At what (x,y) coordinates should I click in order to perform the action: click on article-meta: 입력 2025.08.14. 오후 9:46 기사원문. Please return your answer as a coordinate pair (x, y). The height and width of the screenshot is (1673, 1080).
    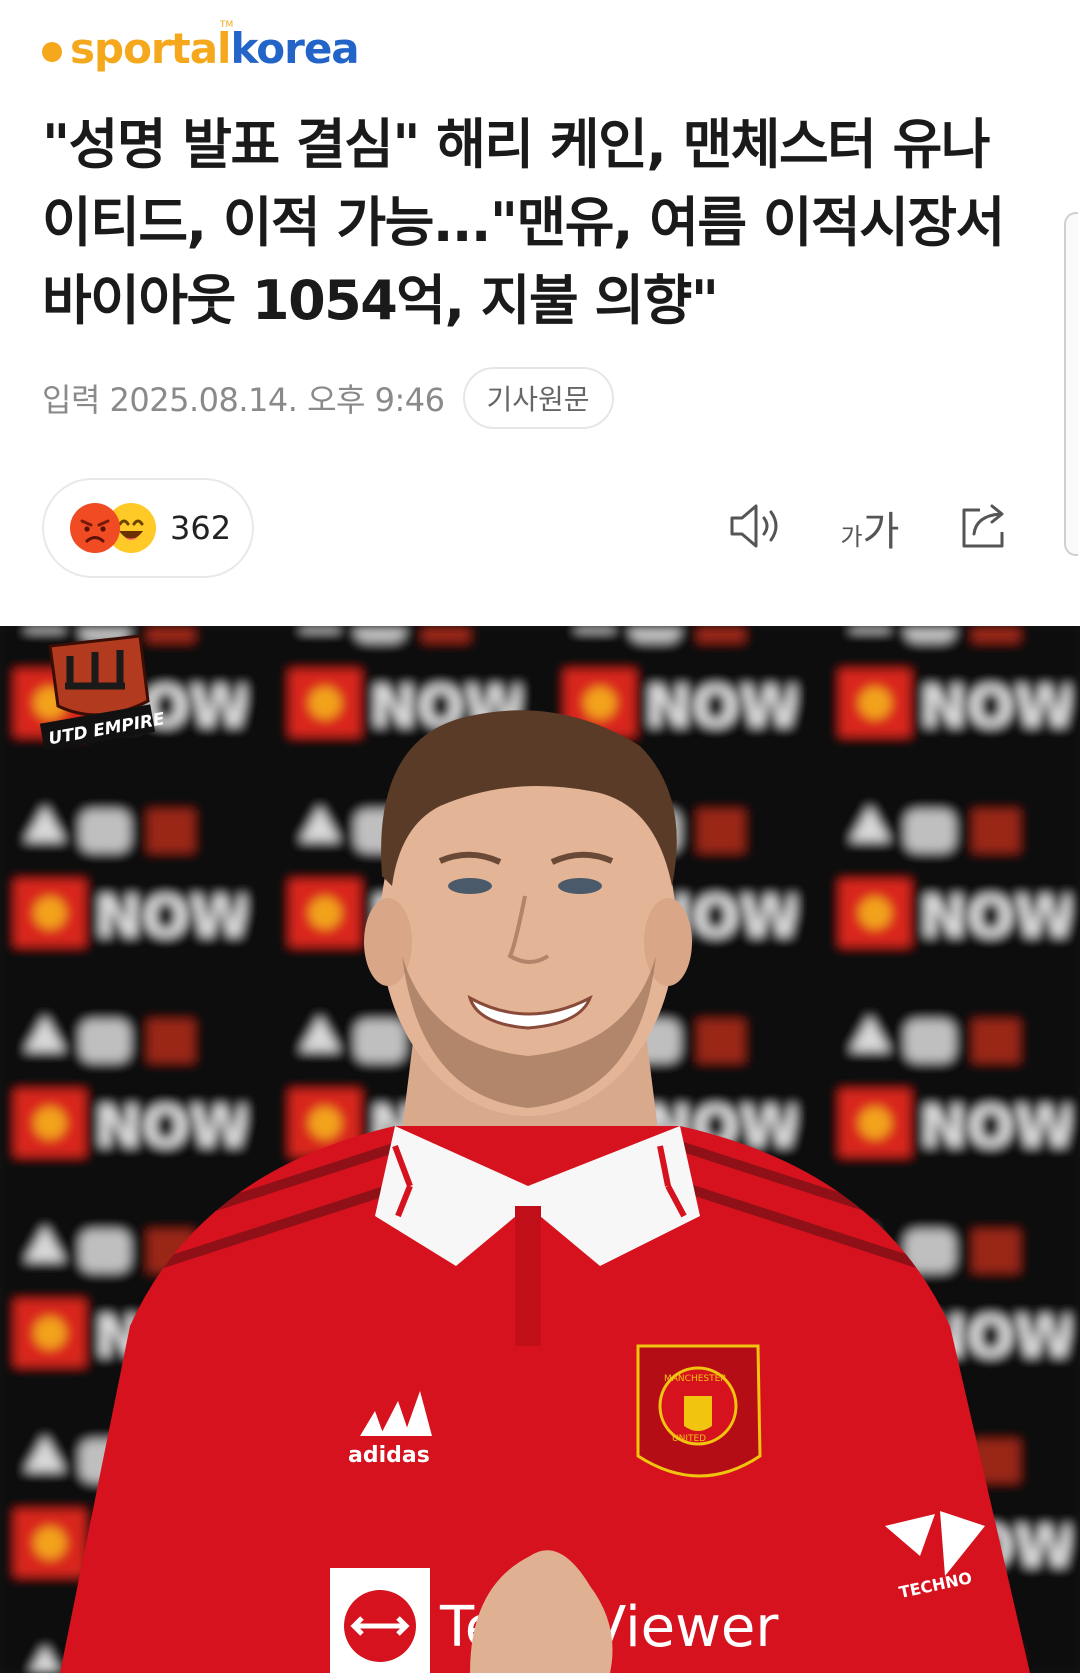
    Looking at the image, I should click on (328, 398).